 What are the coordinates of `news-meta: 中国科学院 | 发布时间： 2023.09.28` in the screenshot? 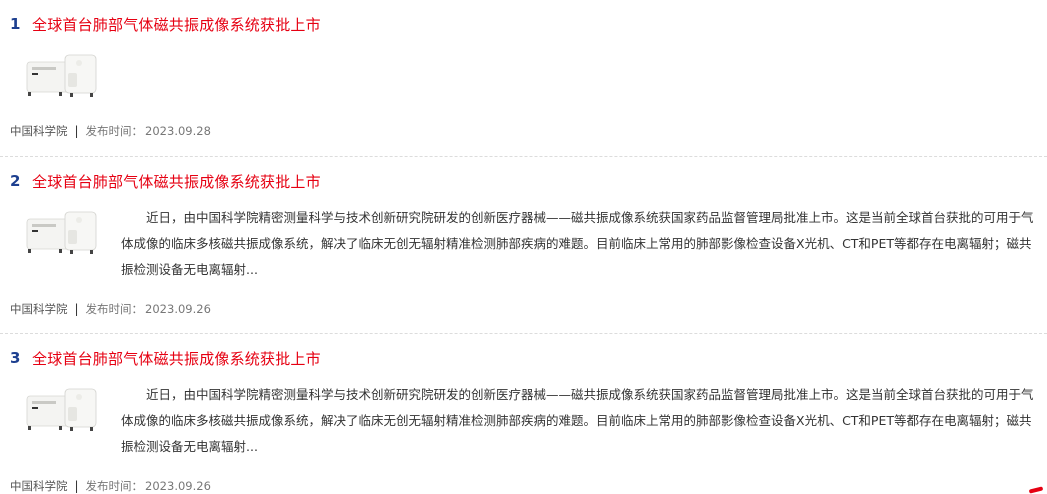 It's located at (110, 131).